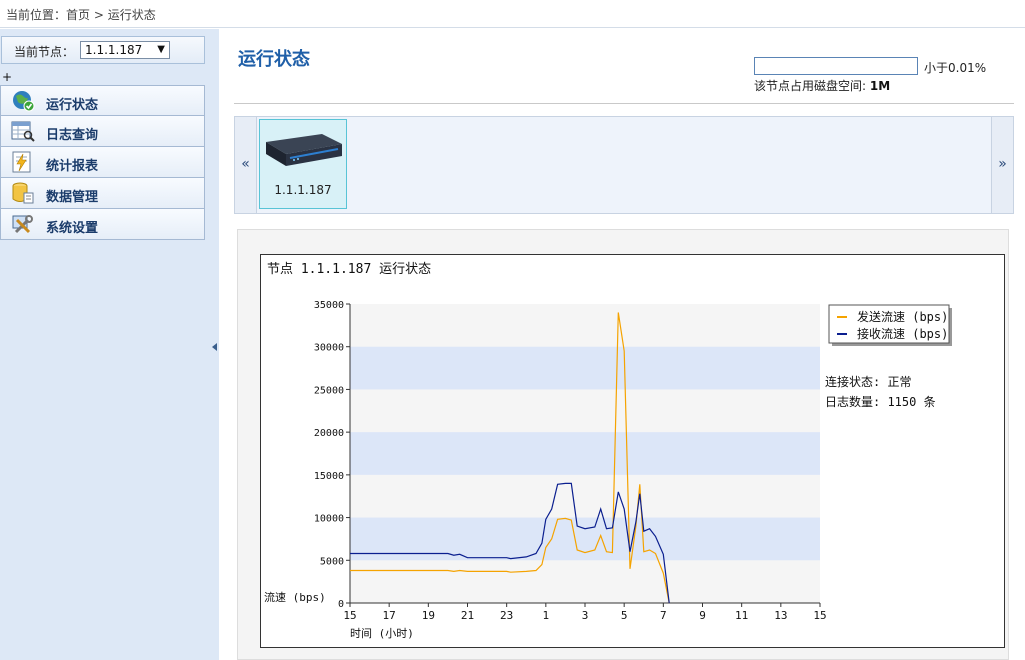  I want to click on disk-usage-value: 1M, so click(880, 86).